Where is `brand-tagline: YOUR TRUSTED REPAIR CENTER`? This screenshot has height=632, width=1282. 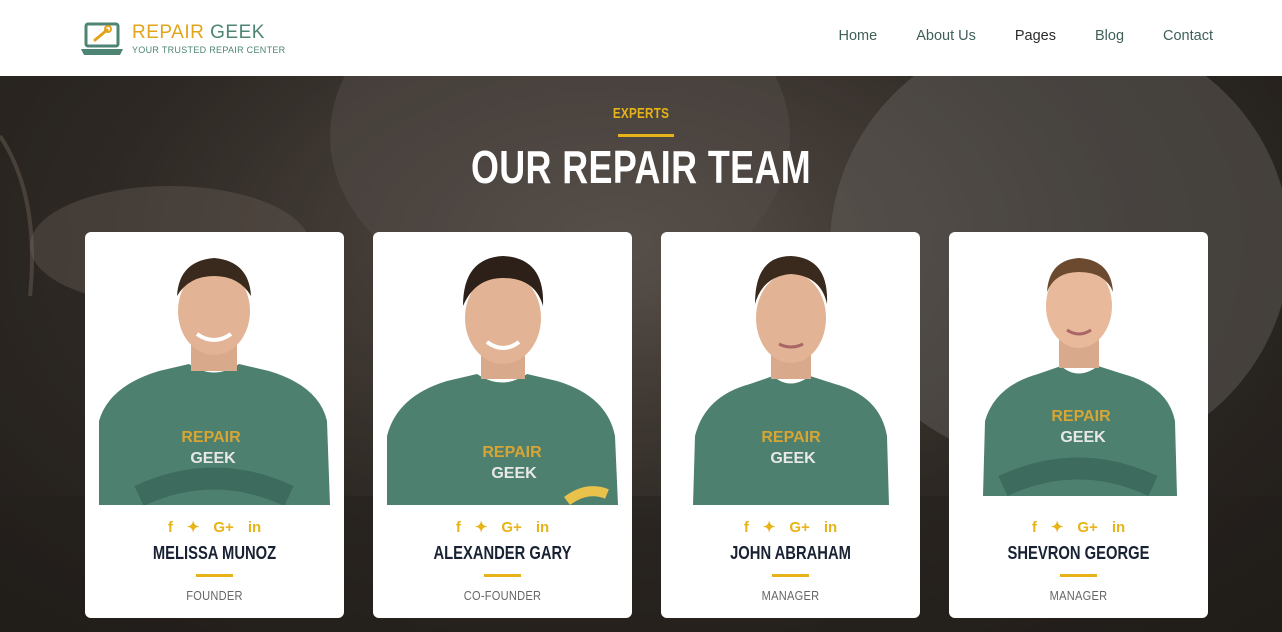
brand-tagline: YOUR TRUSTED REPAIR CENTER is located at coordinates (209, 50).